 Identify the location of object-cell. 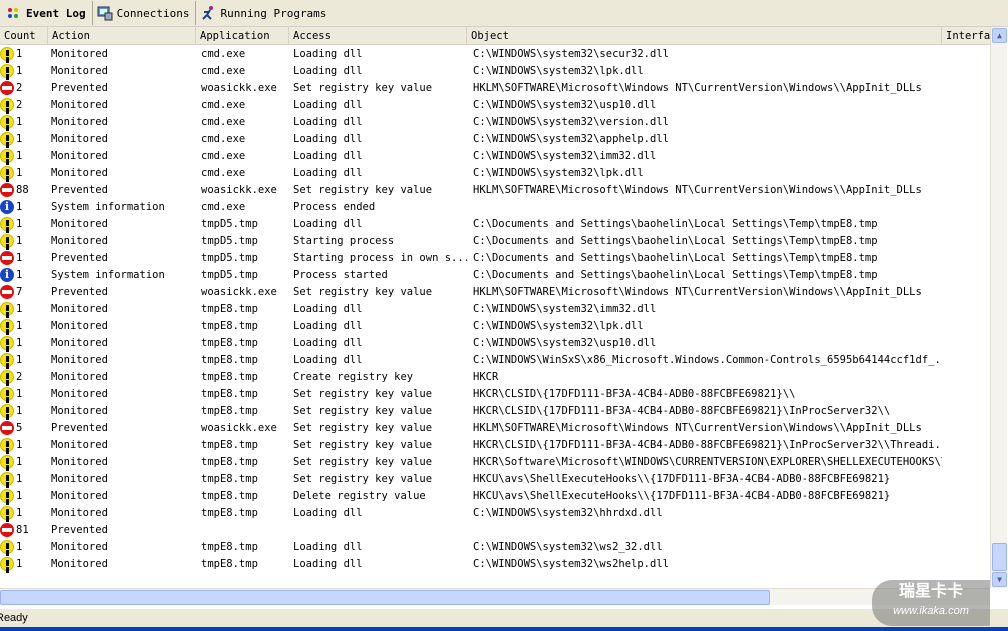
(704, 530).